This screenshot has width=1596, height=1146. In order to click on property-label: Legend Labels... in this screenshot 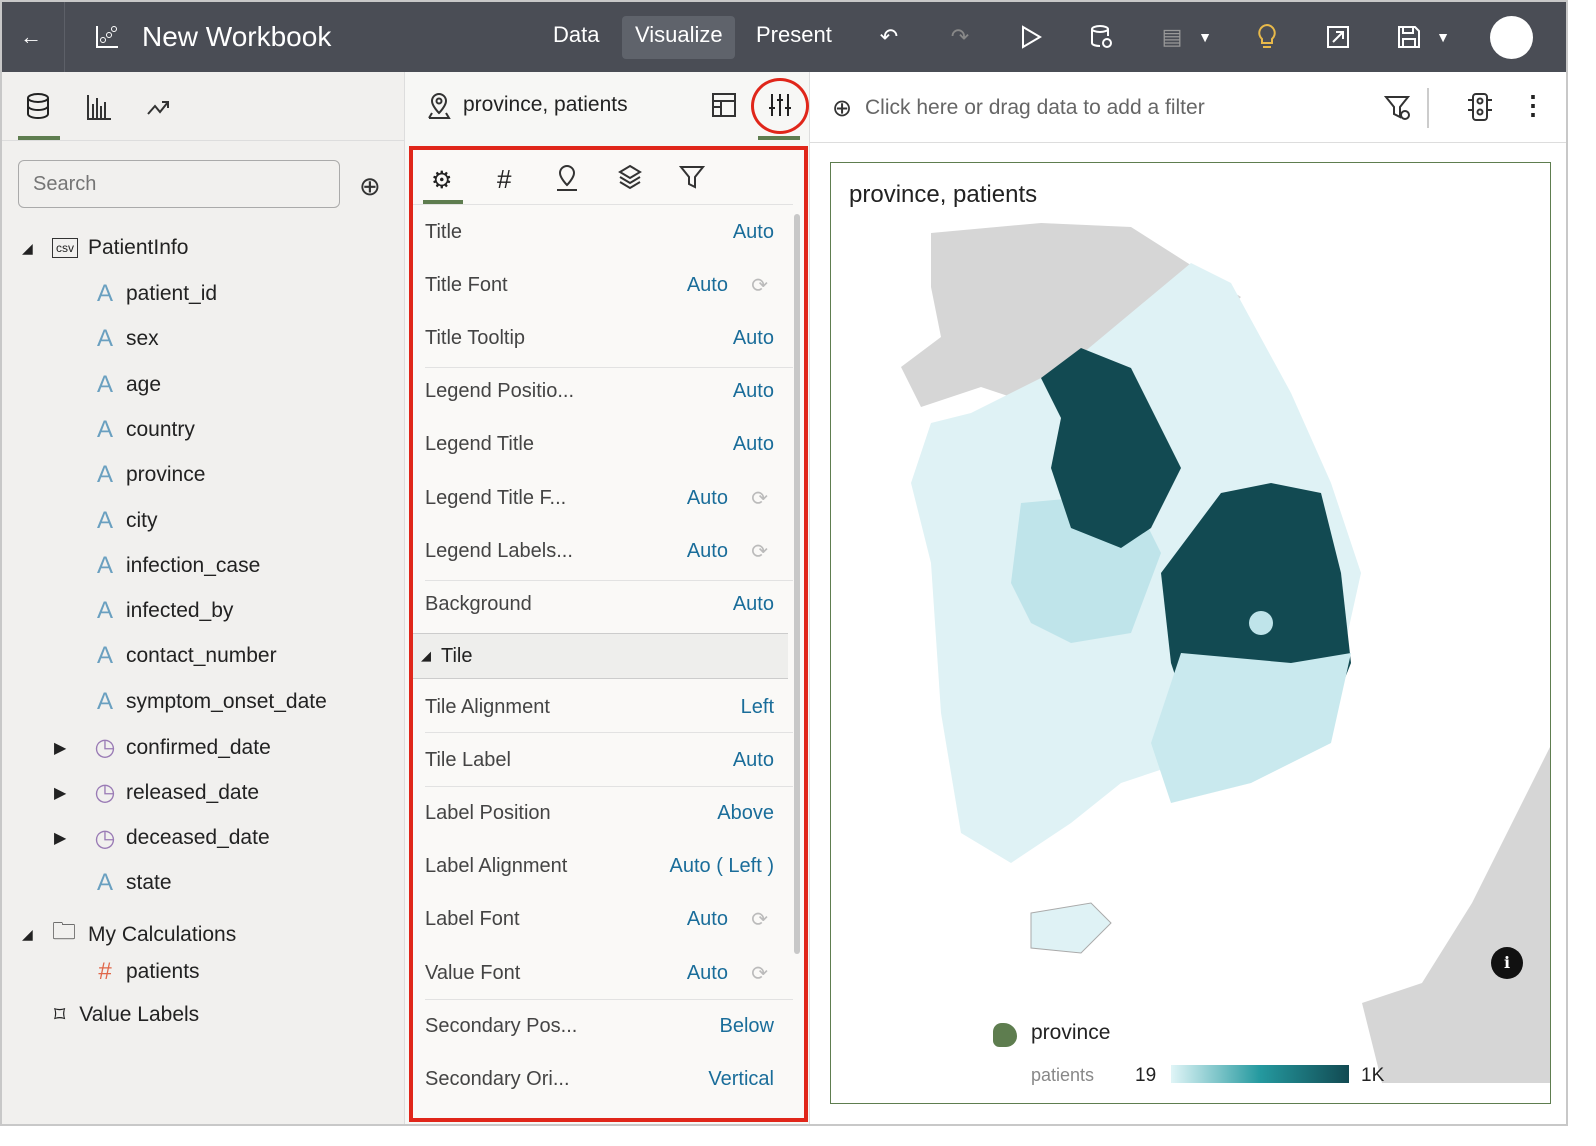, I will do `click(499, 550)`.